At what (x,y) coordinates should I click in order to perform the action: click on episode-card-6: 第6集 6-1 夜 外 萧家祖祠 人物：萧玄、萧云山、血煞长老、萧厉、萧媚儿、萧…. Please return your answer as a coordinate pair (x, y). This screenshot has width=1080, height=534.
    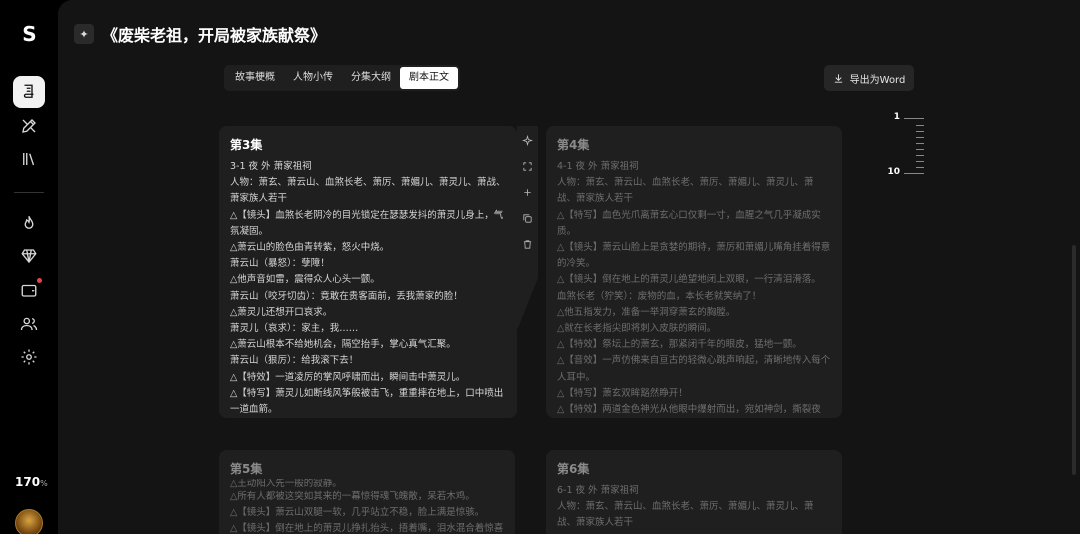
    Looking at the image, I should click on (694, 492).